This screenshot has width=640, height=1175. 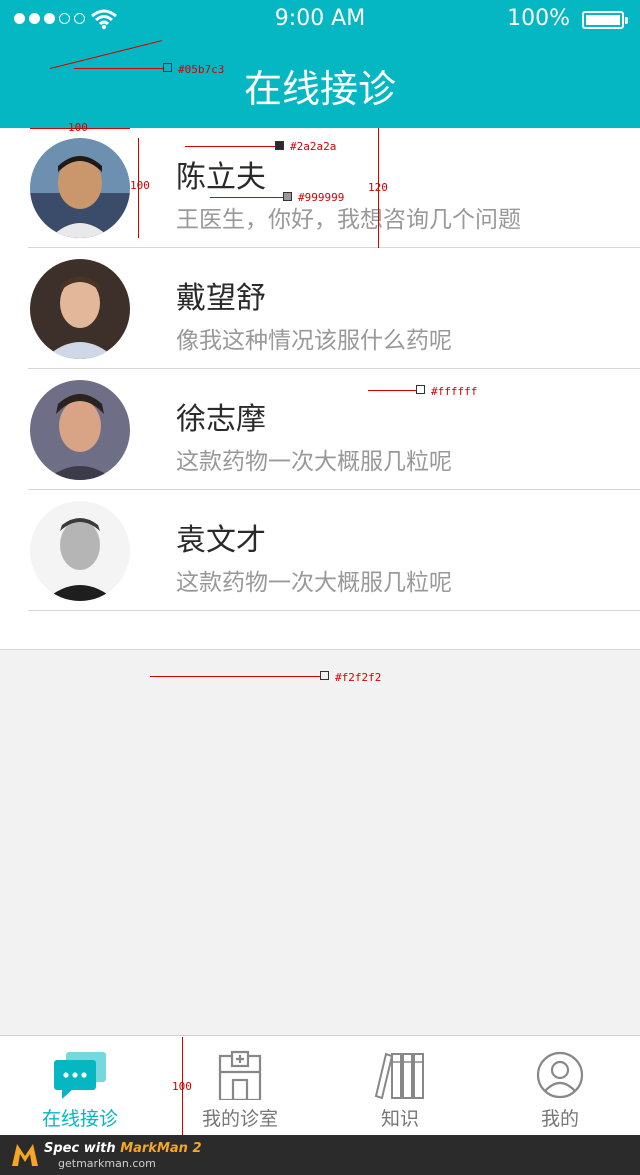 What do you see at coordinates (201, 69) in the screenshot?
I see `annotation-nav-color: #05b7c3` at bounding box center [201, 69].